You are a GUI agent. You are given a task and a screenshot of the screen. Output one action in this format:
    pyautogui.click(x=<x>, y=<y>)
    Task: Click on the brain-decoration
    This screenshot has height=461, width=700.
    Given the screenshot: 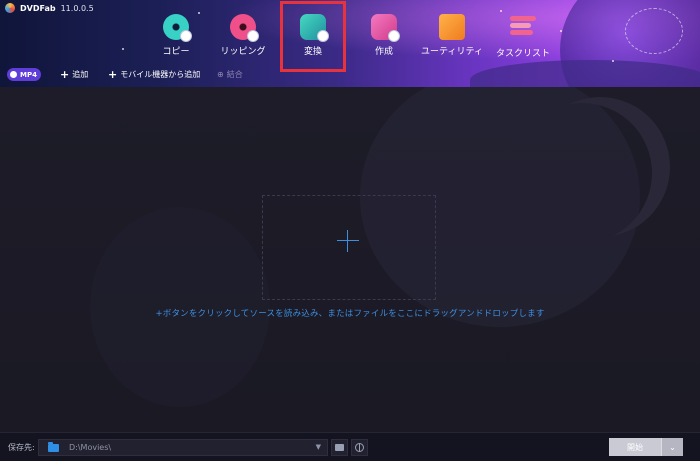 What is the action you would take?
    pyautogui.click(x=654, y=31)
    